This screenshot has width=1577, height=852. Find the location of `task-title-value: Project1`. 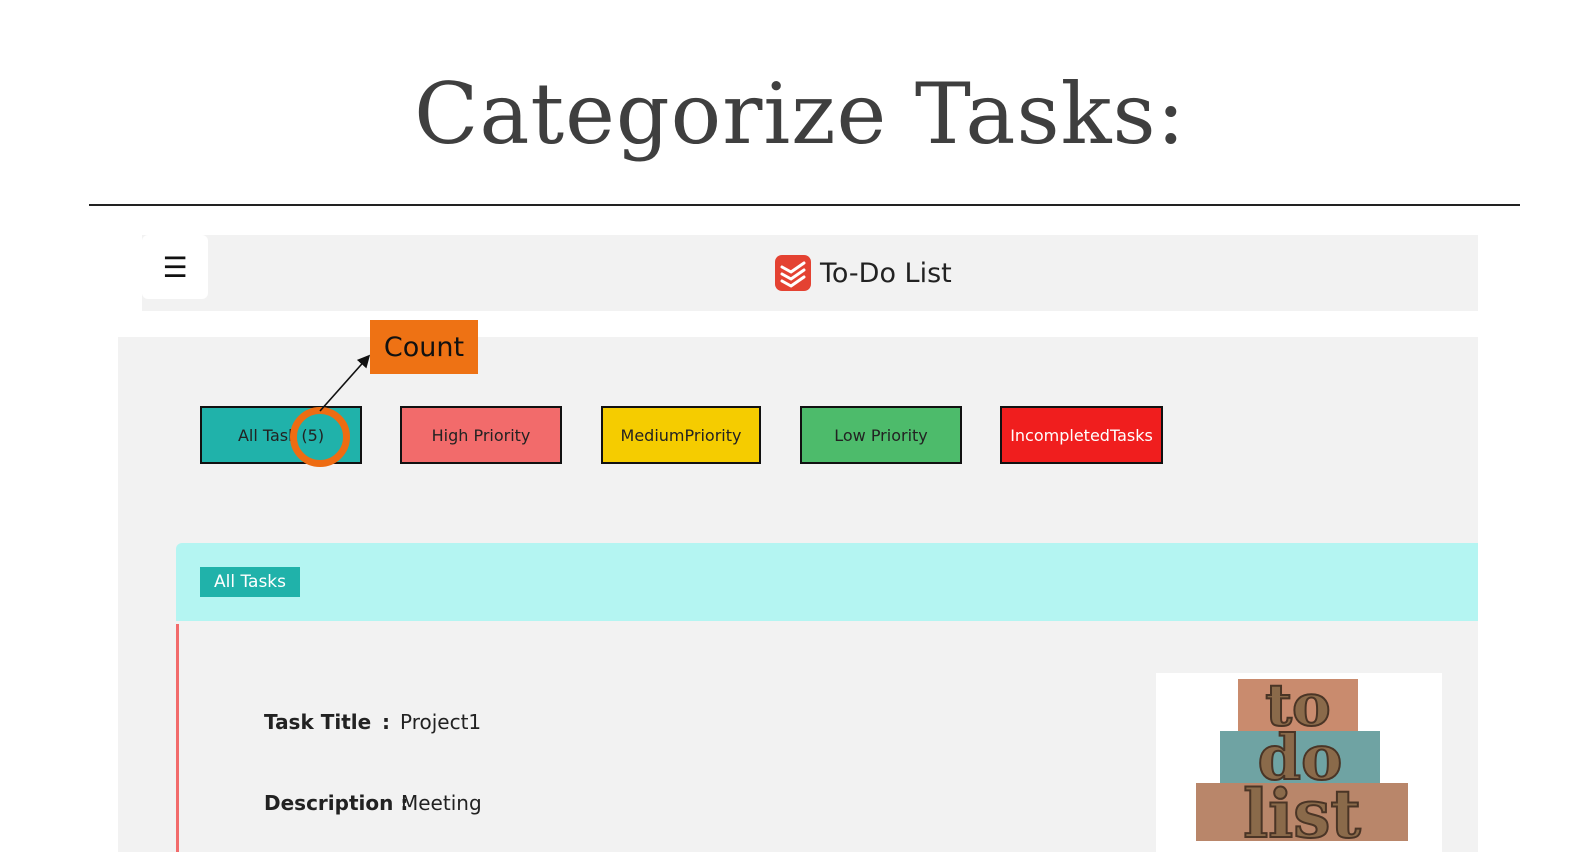

task-title-value: Project1 is located at coordinates (441, 722).